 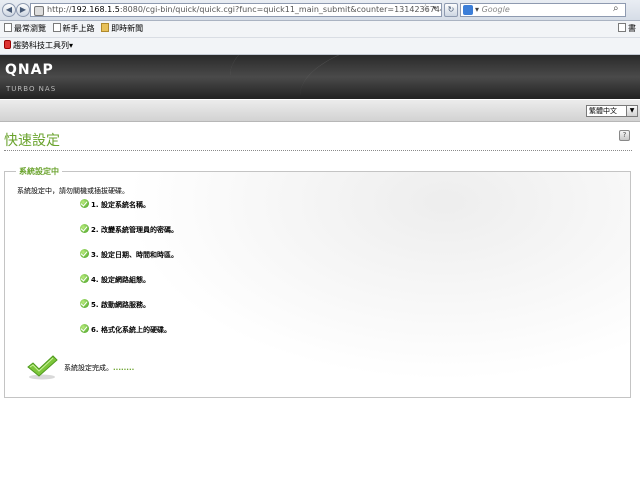 I want to click on setup-step: 5. 啟動網路服務。, so click(x=115, y=304).